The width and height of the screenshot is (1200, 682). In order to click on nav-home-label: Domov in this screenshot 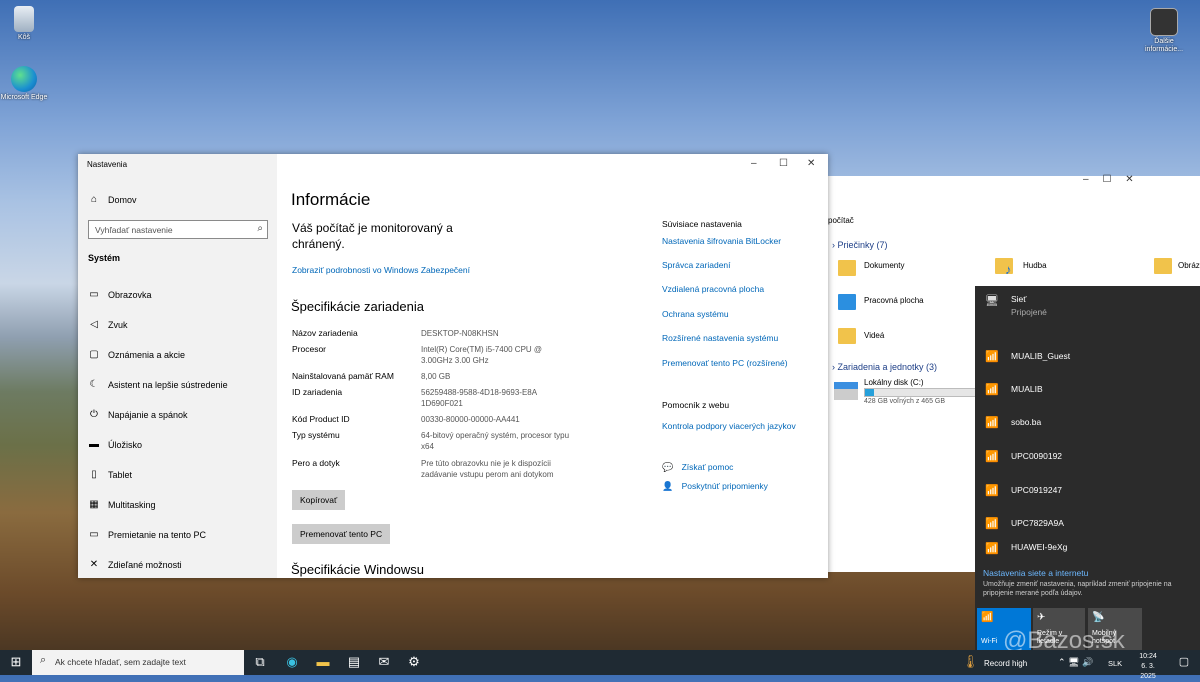, I will do `click(122, 200)`.